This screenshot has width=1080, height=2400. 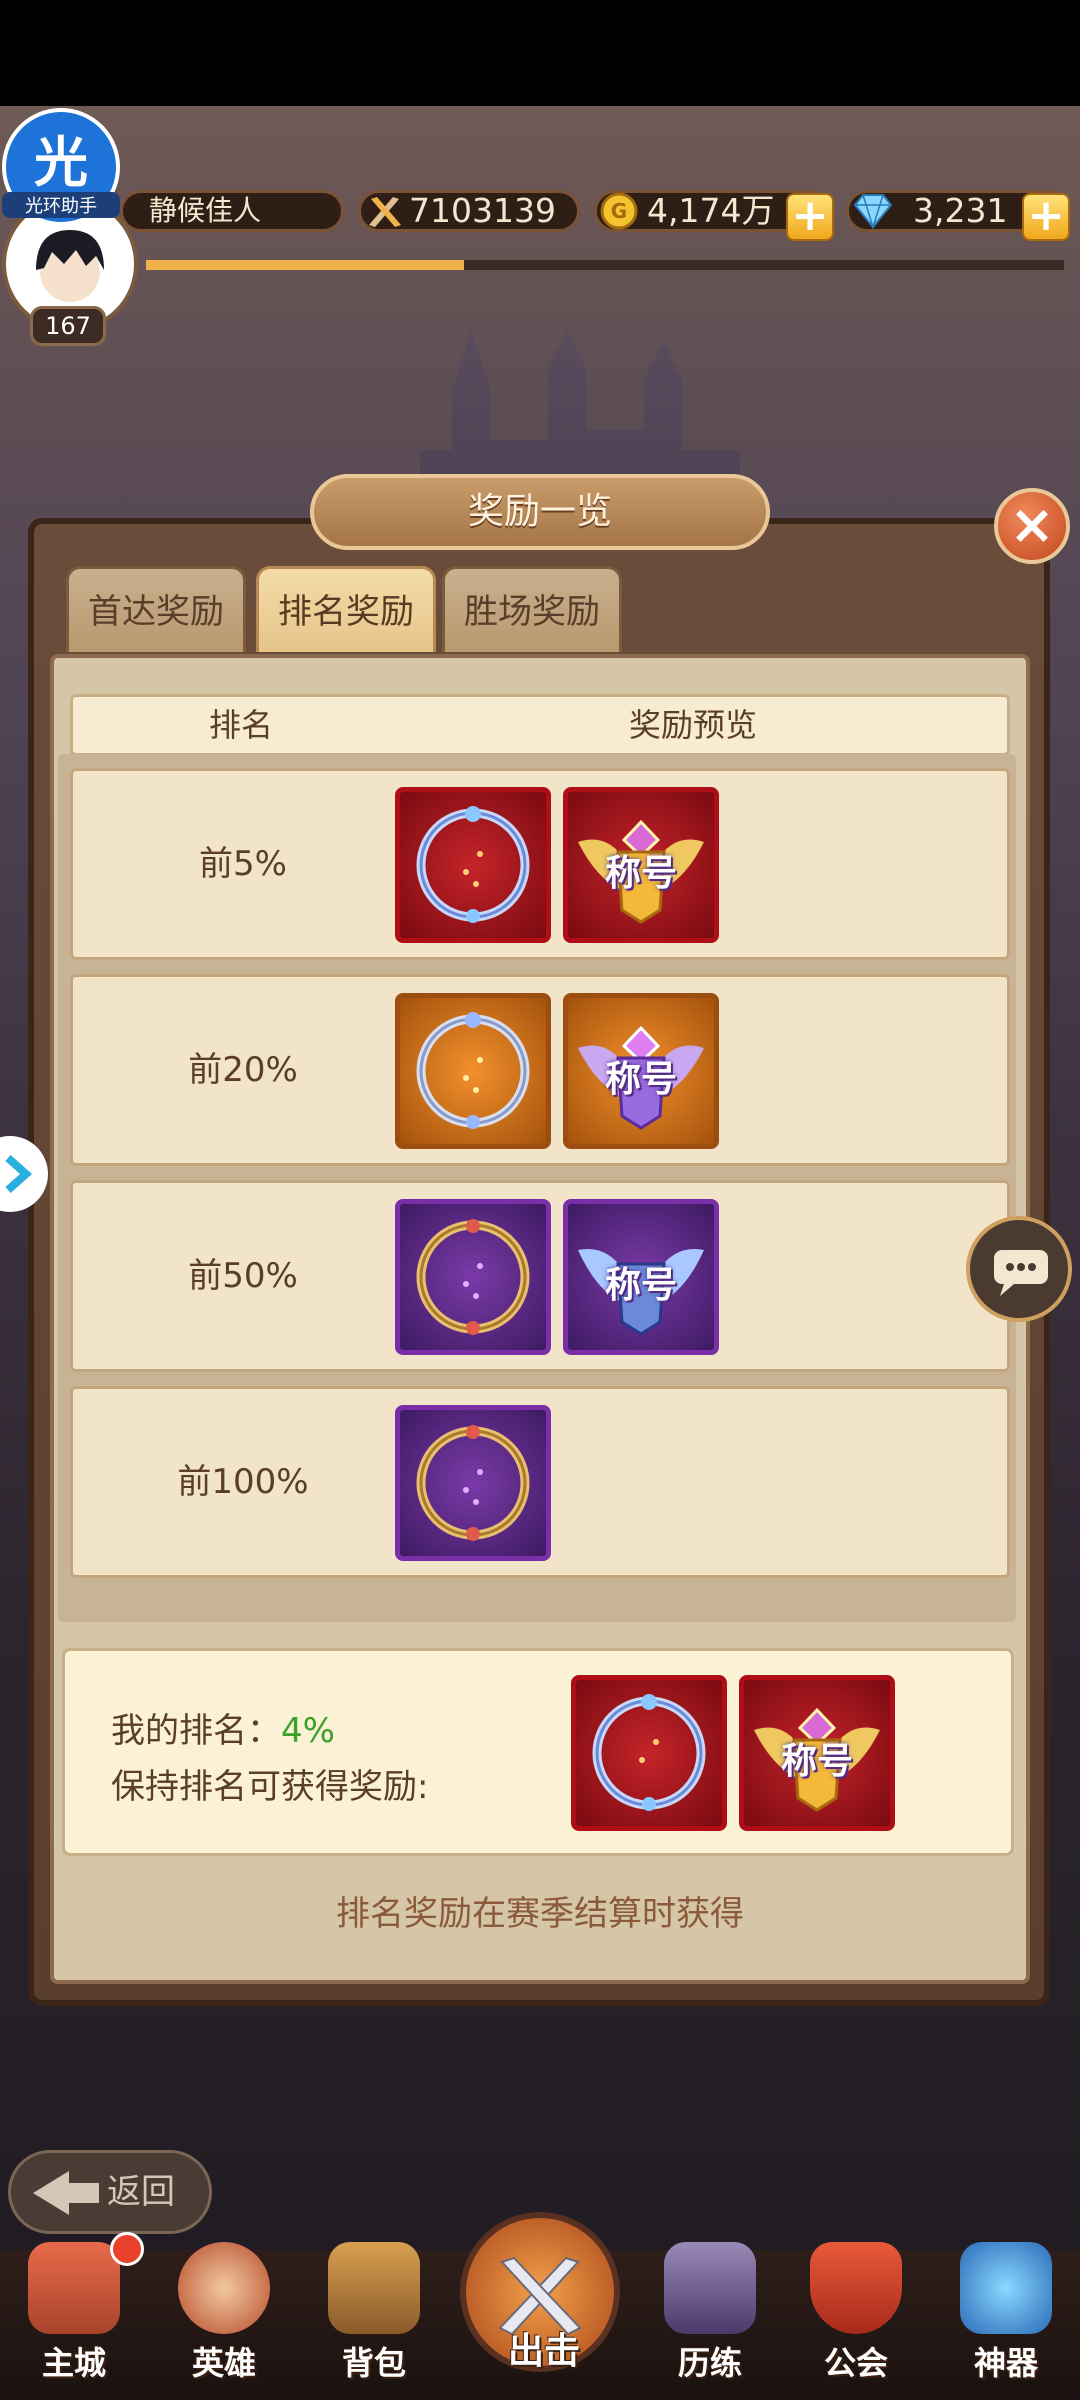 I want to click on player-name-bar: 静候佳人, so click(x=232, y=211).